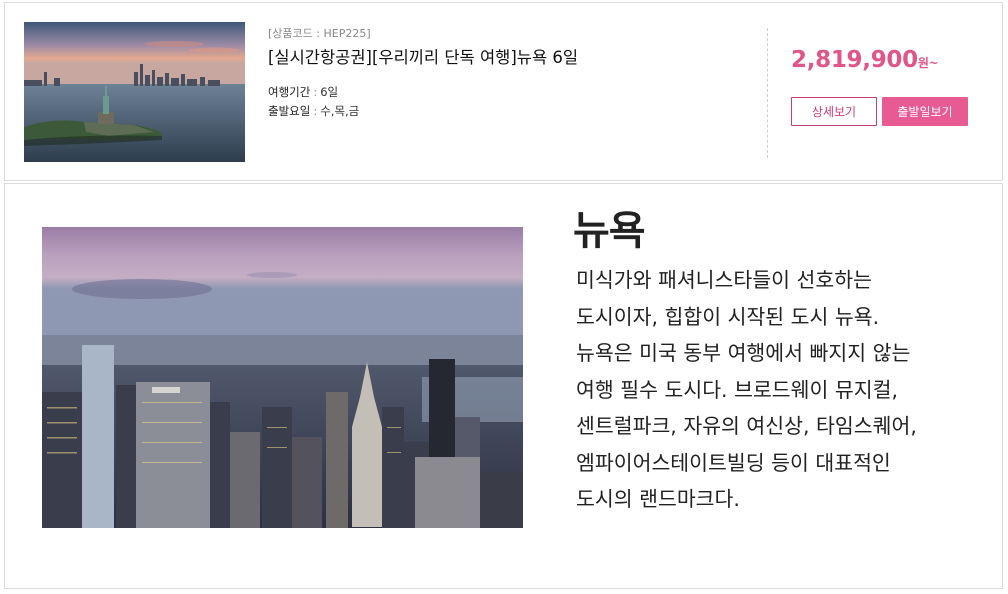 The image size is (1008, 594). I want to click on card-divider, so click(767, 93).